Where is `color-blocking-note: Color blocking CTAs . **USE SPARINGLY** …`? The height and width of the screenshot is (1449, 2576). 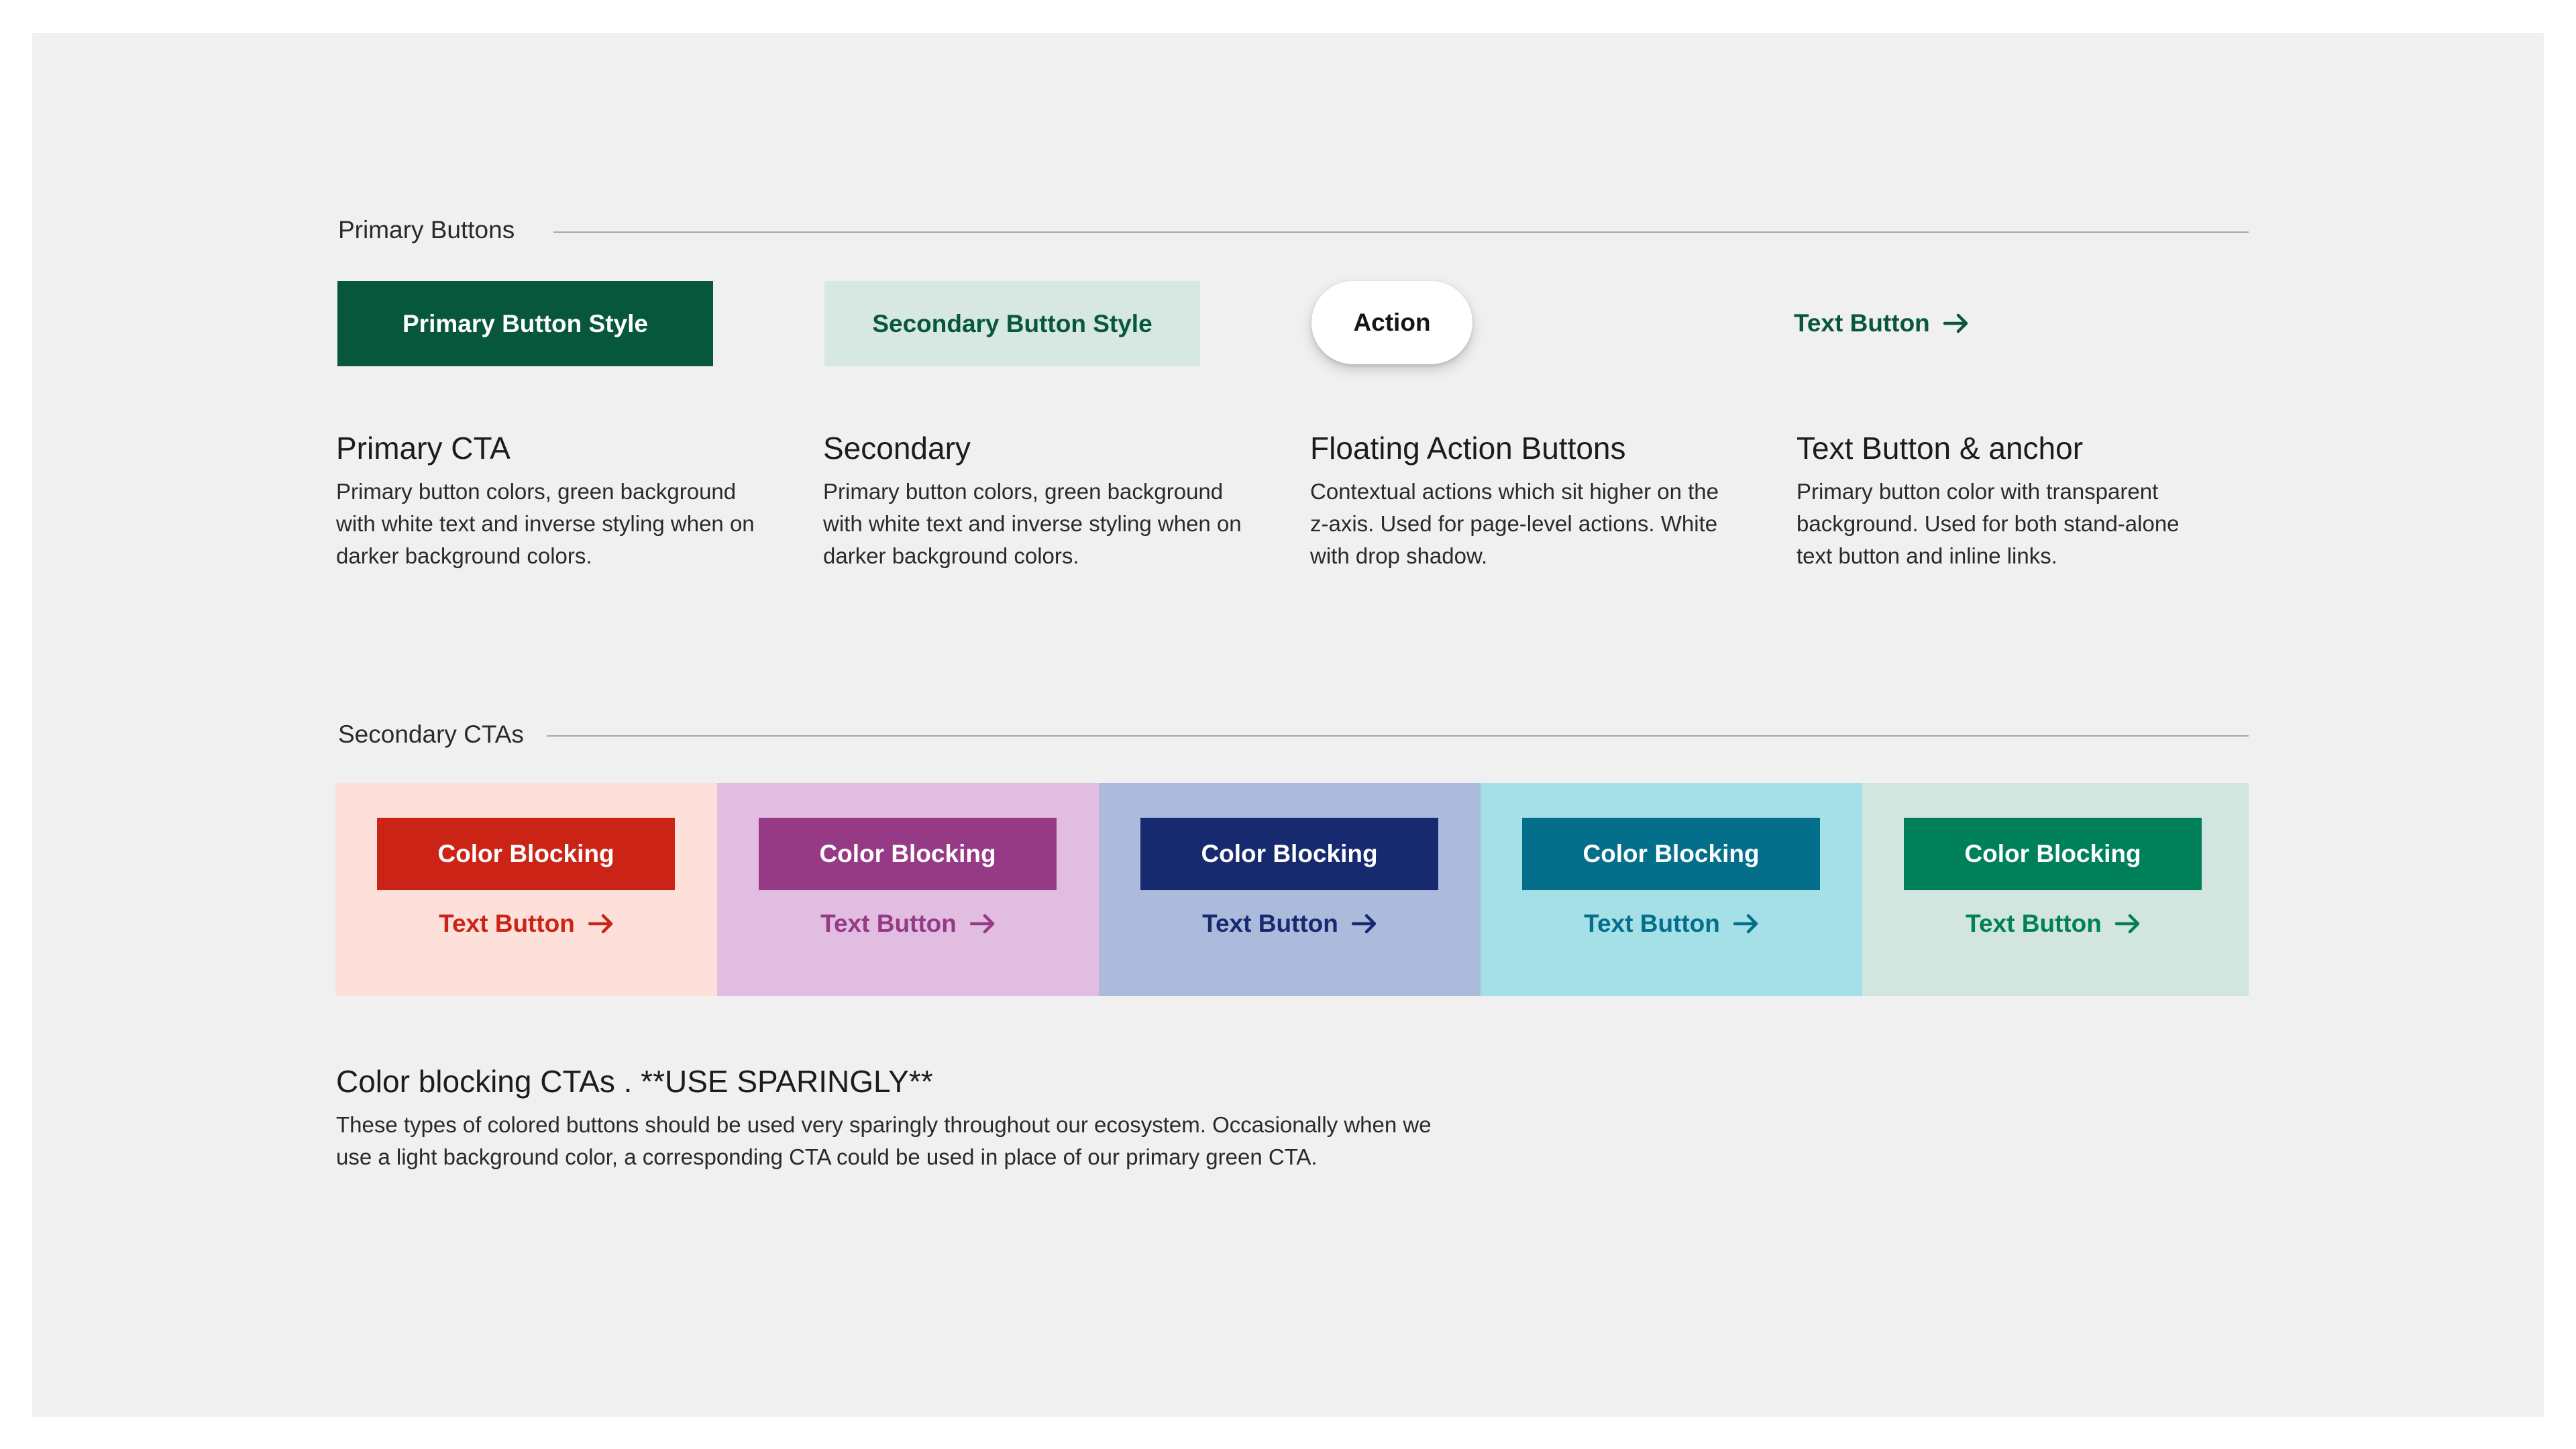 color-blocking-note: Color blocking CTAs . **USE SPARINGLY** … is located at coordinates (1007, 1118).